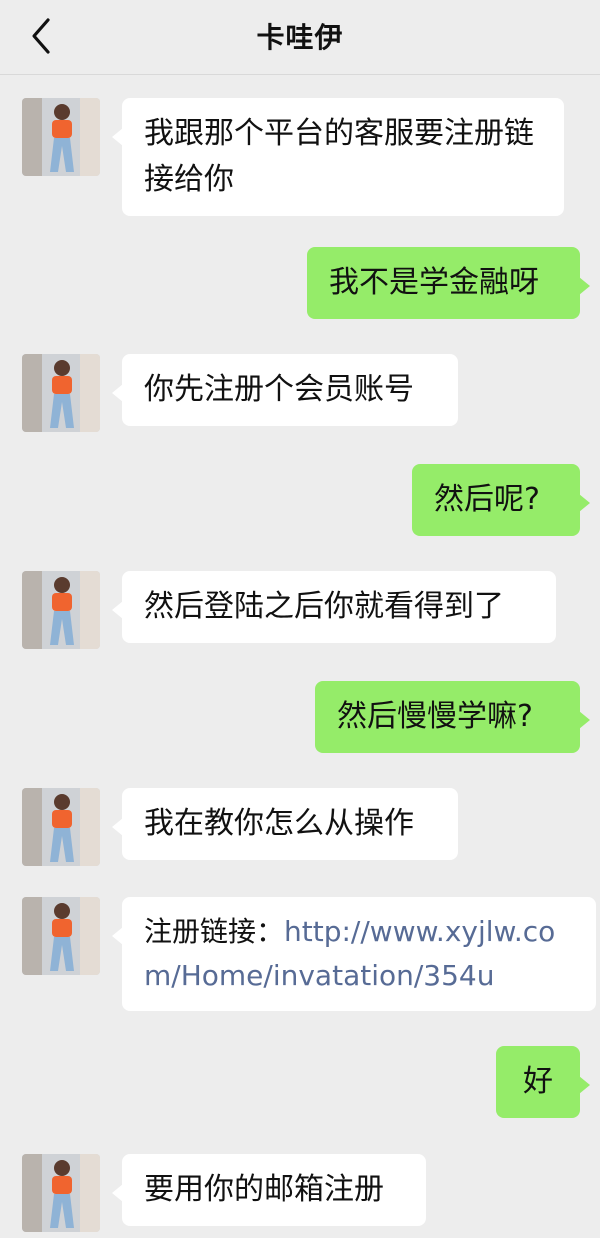 The height and width of the screenshot is (1238, 600). Describe the element at coordinates (285, 824) in the screenshot. I see `message-bubble-received: 我在教你怎么从操作` at that location.